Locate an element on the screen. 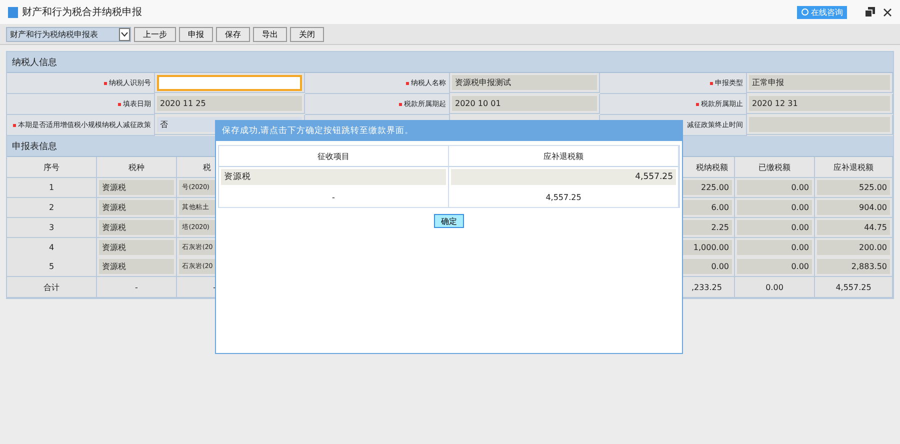 The image size is (900, 444). readonly-field: 2020 11 25 is located at coordinates (229, 103).